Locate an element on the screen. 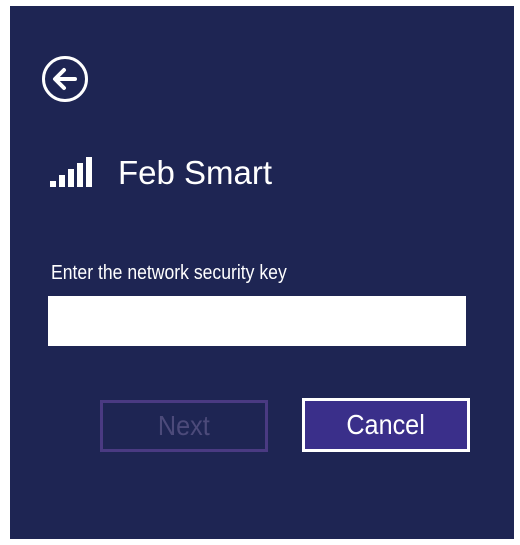 This screenshot has height=545, width=520. security-key-input is located at coordinates (257, 321).